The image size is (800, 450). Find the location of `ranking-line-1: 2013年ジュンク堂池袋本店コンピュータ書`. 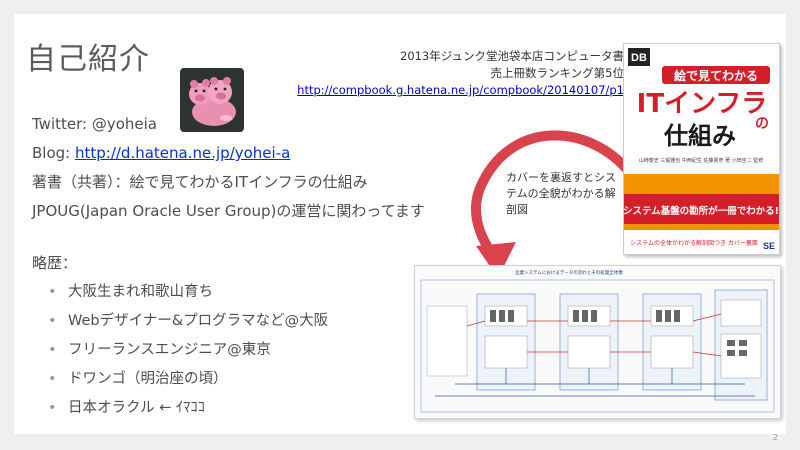

ranking-line-1: 2013年ジュンク堂池袋本店コンピュータ書 is located at coordinates (512, 56).